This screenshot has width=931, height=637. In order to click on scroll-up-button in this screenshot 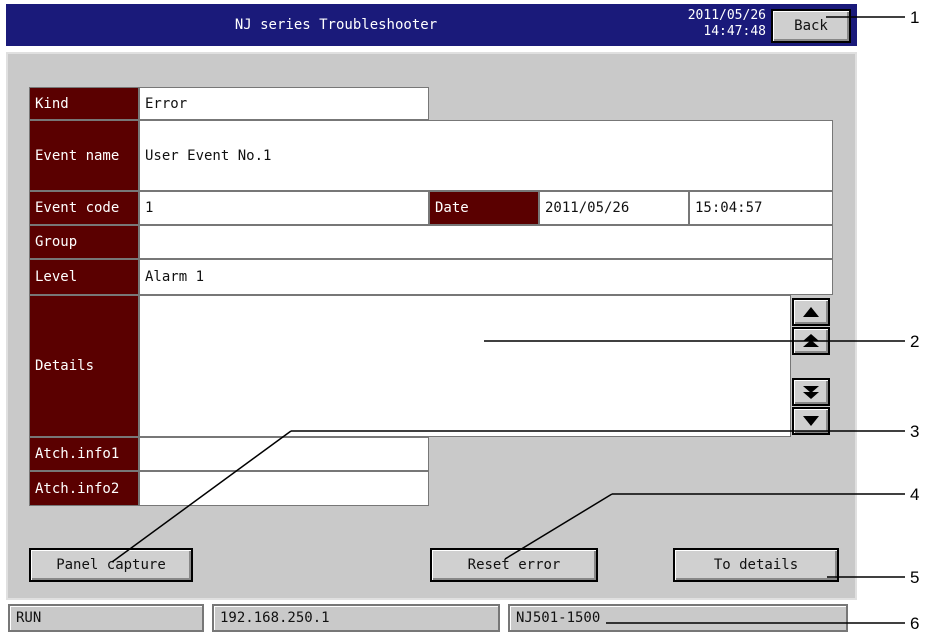, I will do `click(811, 312)`.